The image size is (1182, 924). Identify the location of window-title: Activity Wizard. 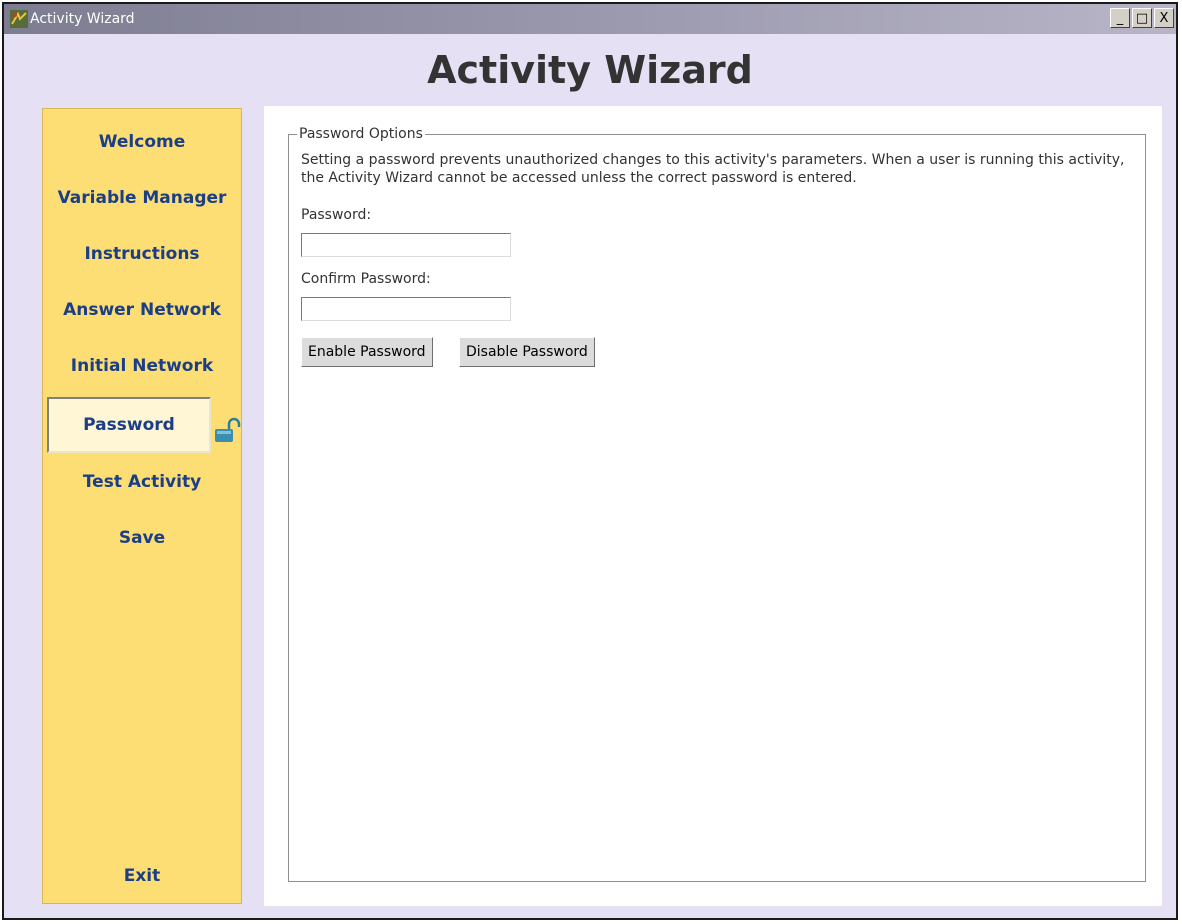
(82, 19).